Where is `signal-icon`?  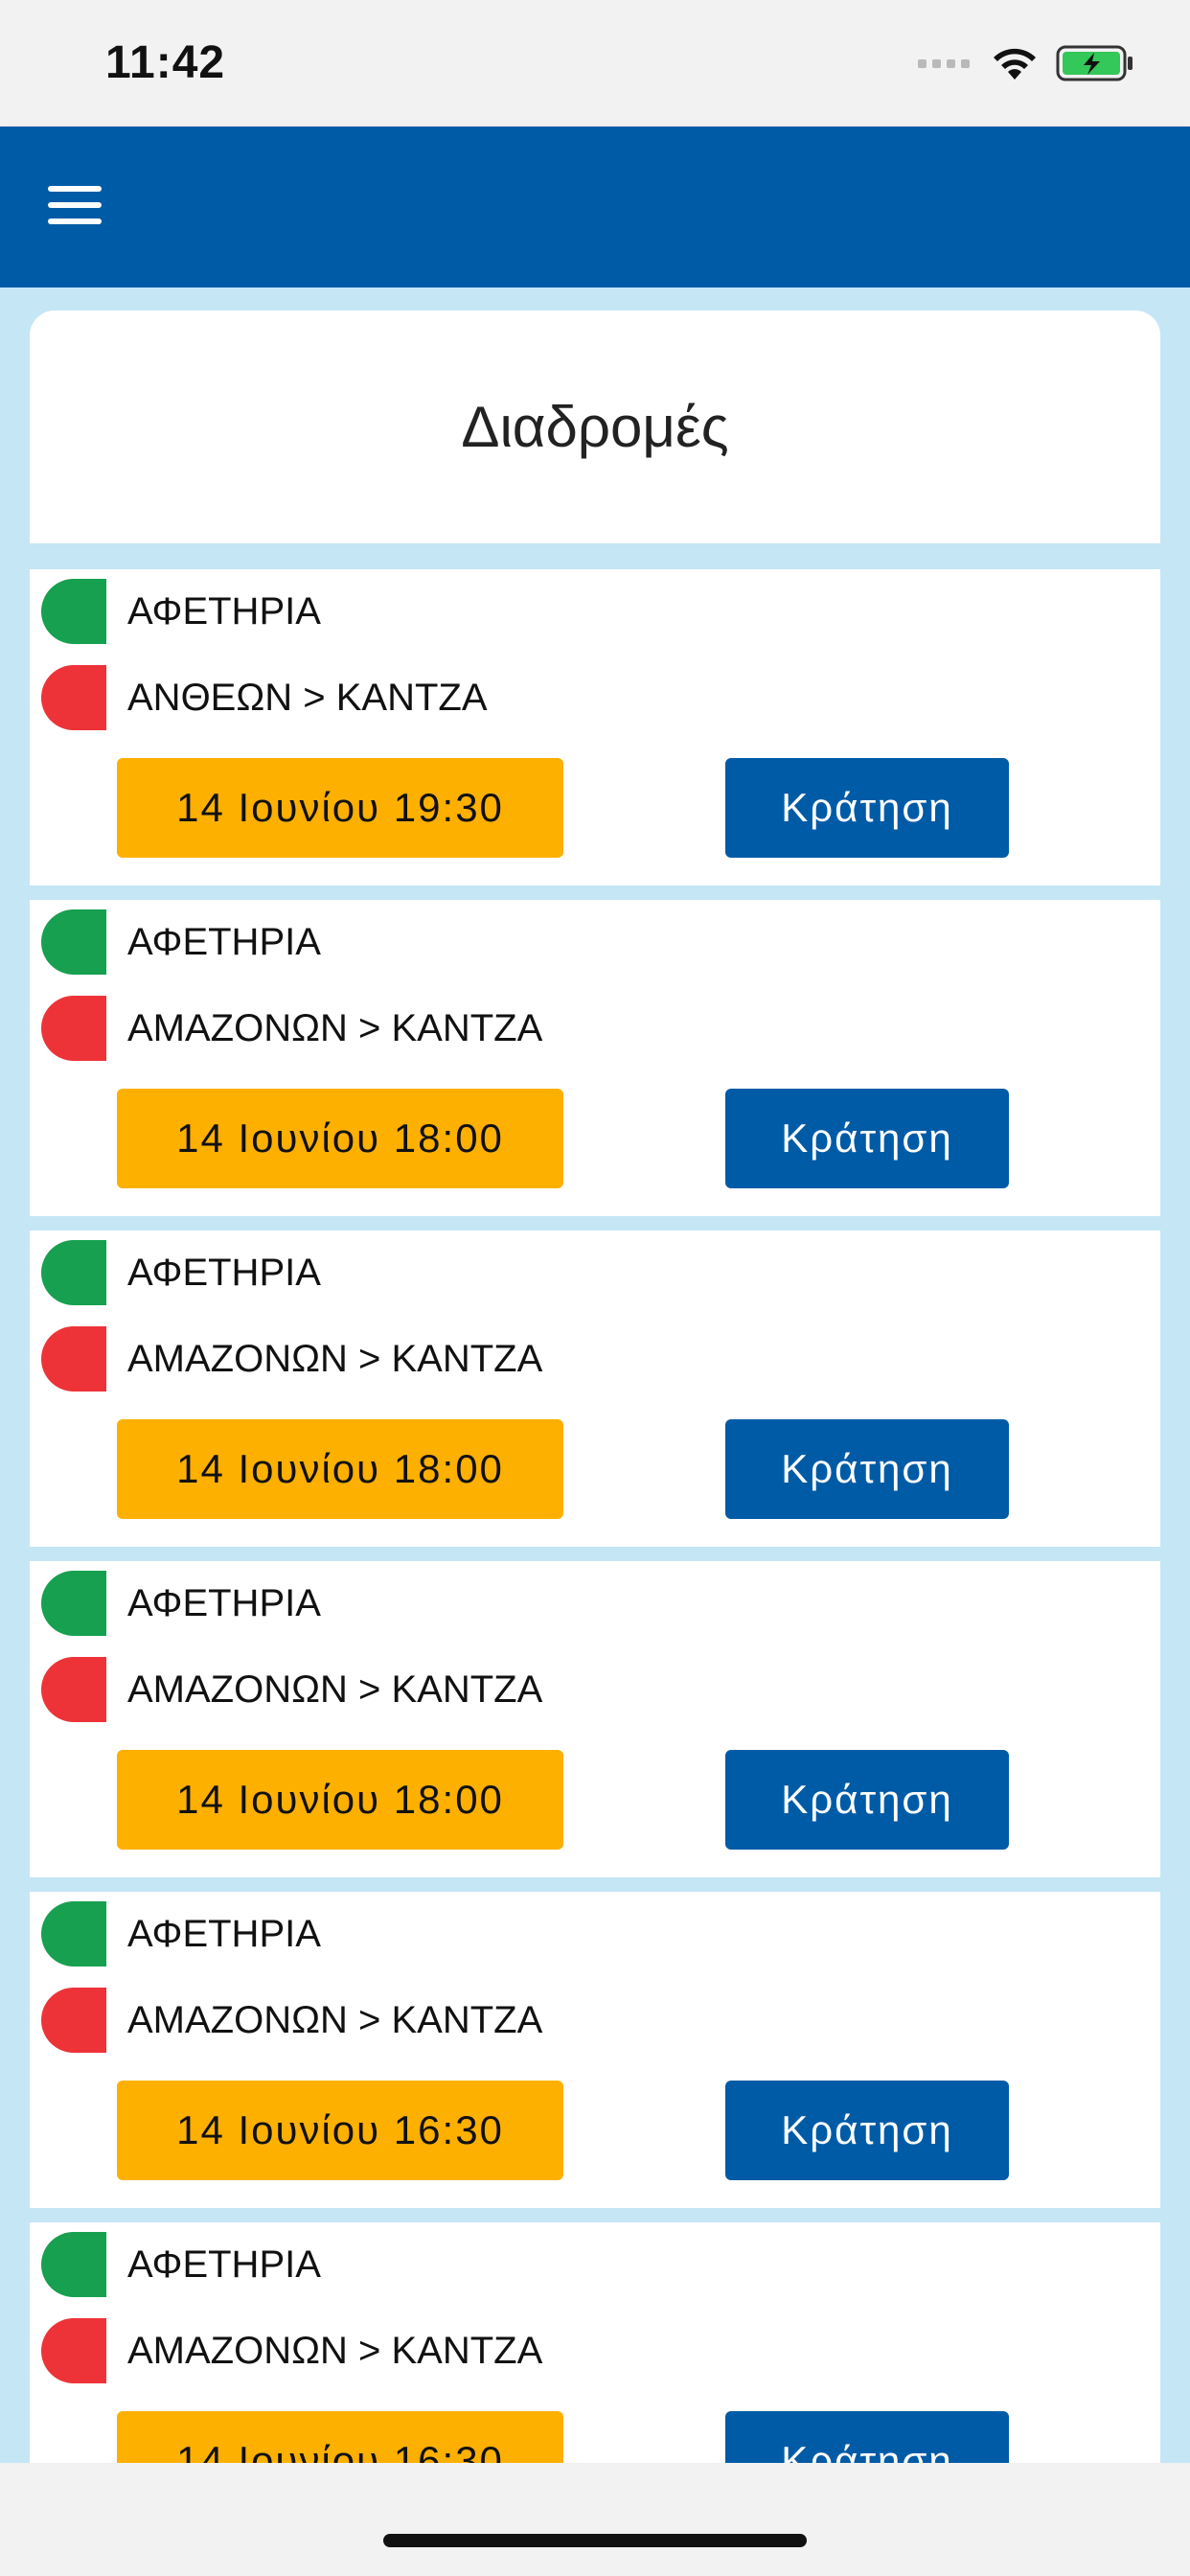
signal-icon is located at coordinates (944, 63).